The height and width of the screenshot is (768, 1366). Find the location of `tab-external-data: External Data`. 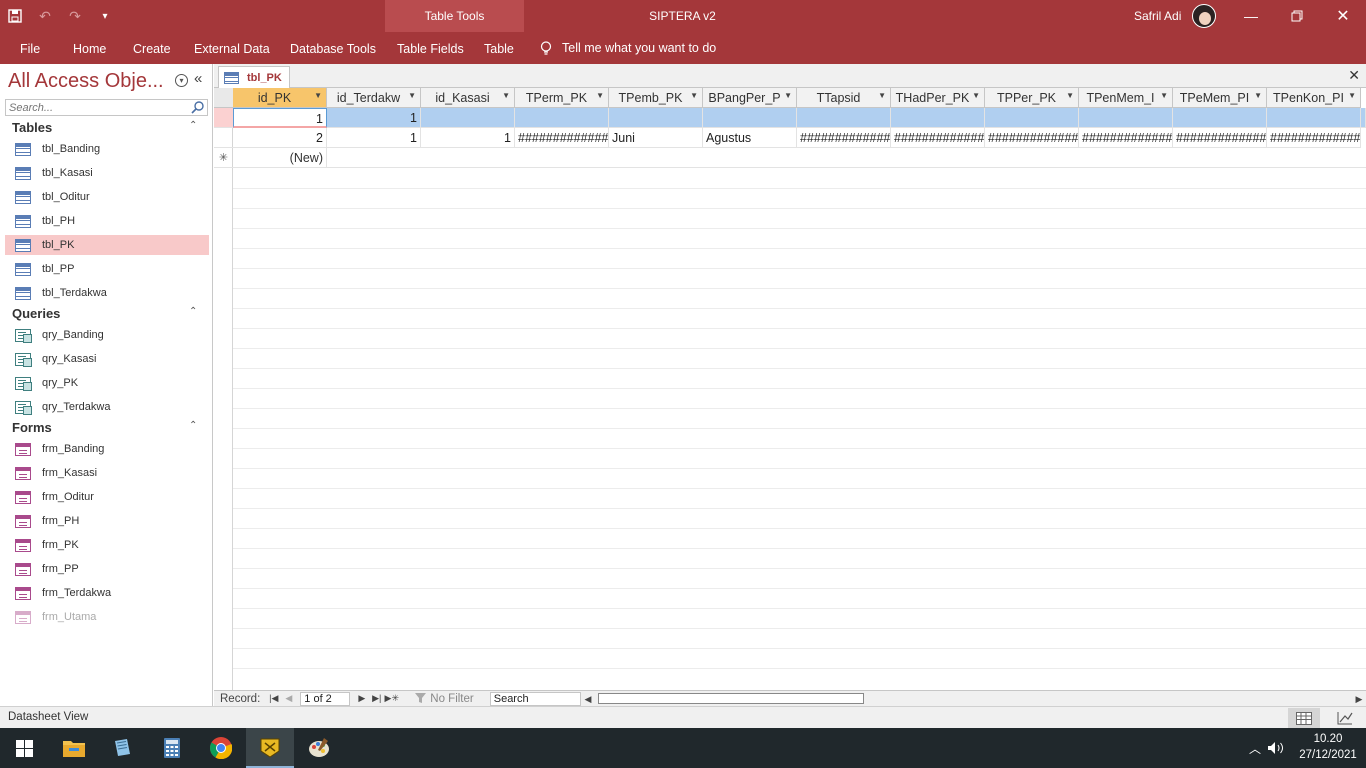

tab-external-data: External Data is located at coordinates (232, 48).